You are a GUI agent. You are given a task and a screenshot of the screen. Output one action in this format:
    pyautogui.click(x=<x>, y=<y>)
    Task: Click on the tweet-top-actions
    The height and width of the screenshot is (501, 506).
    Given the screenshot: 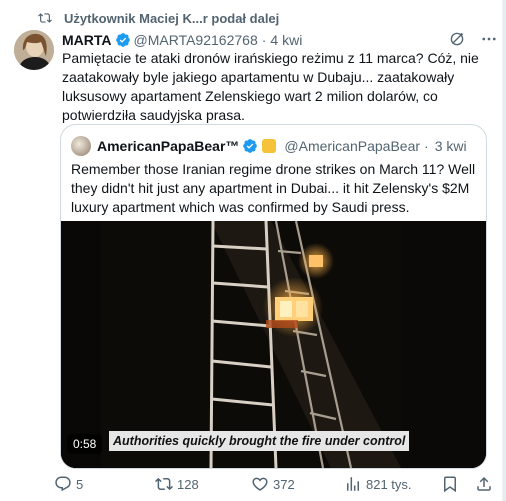 What is the action you would take?
    pyautogui.click(x=473, y=39)
    